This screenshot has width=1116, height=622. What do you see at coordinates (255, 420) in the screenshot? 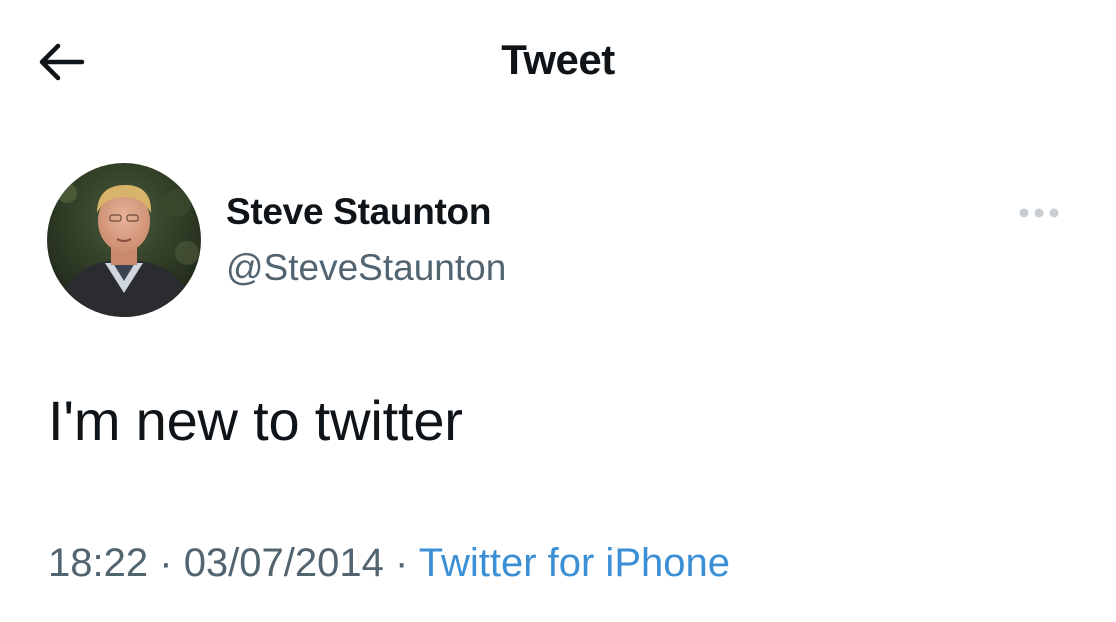
I see `tweet-text: I'm new to twitter` at bounding box center [255, 420].